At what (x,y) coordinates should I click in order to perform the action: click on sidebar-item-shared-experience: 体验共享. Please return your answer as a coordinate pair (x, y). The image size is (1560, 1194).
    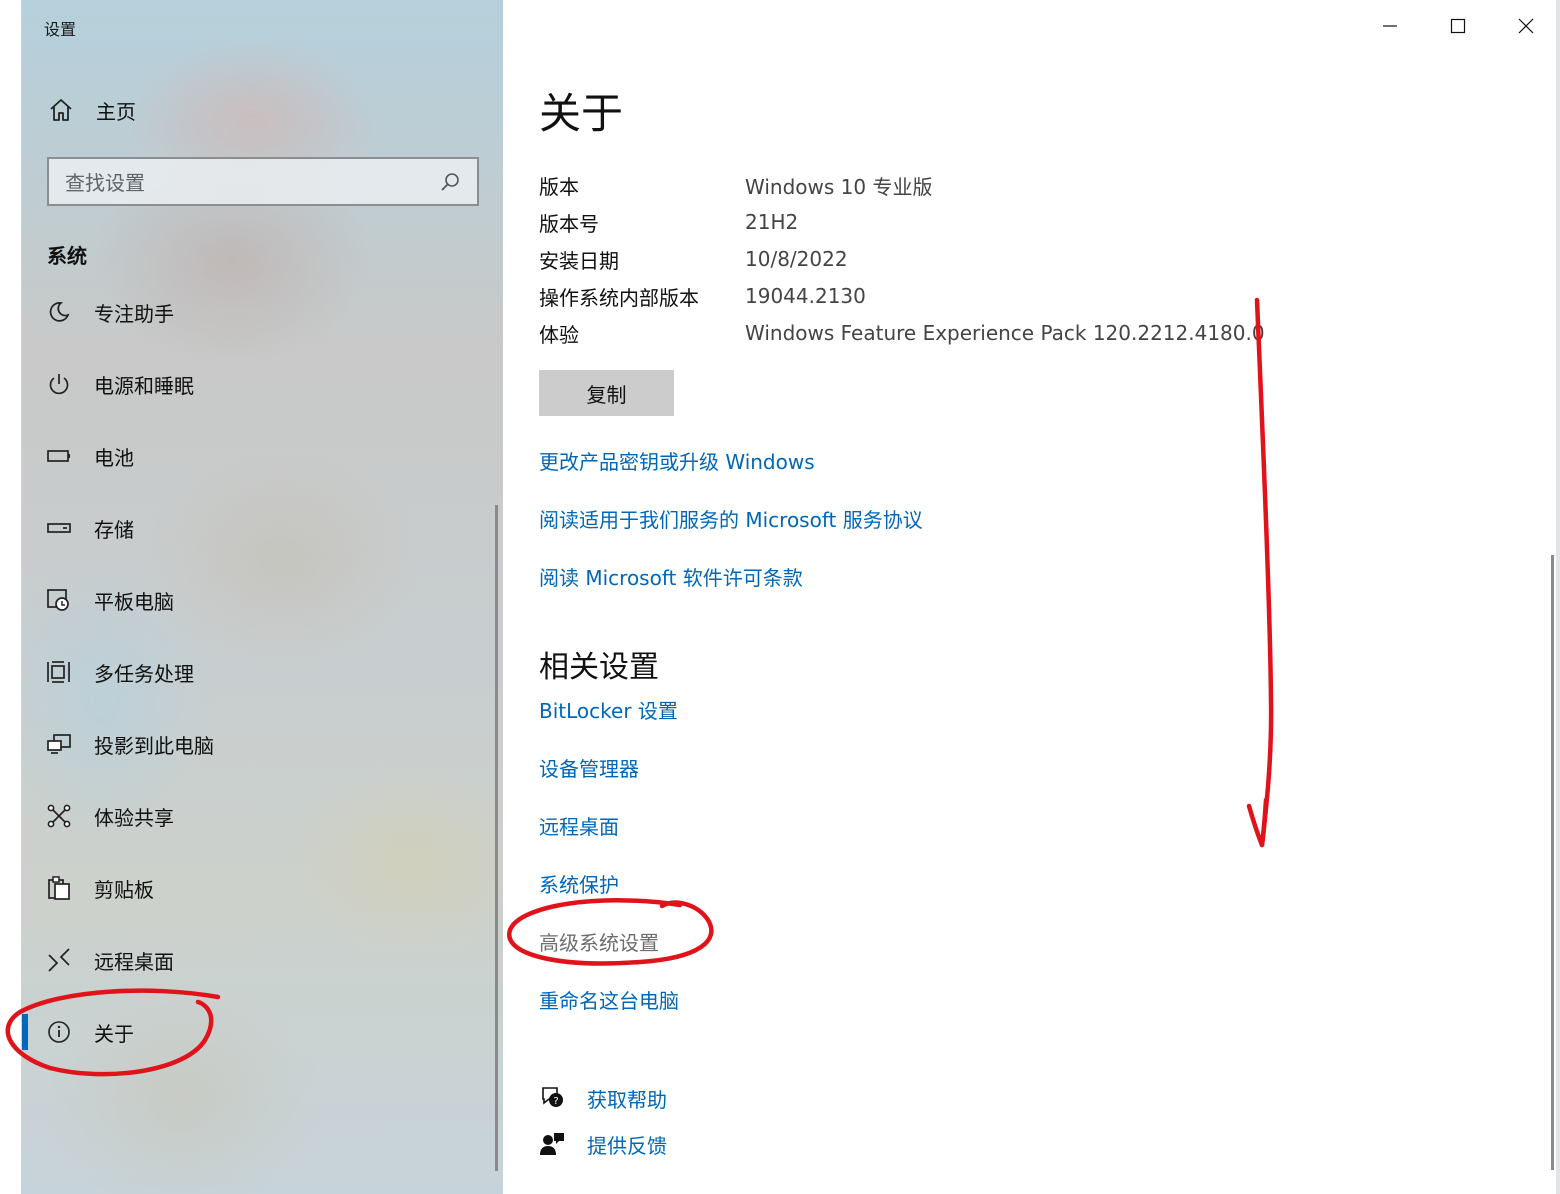
    Looking at the image, I should click on (257, 816).